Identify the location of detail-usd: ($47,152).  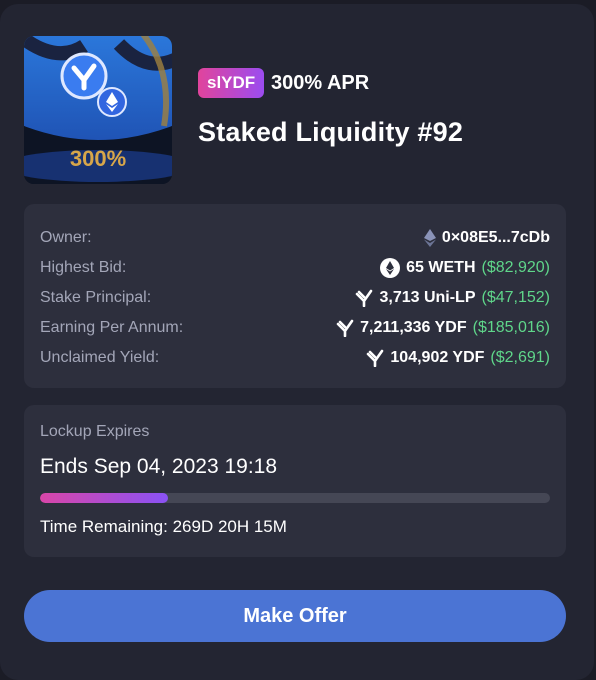
(516, 297).